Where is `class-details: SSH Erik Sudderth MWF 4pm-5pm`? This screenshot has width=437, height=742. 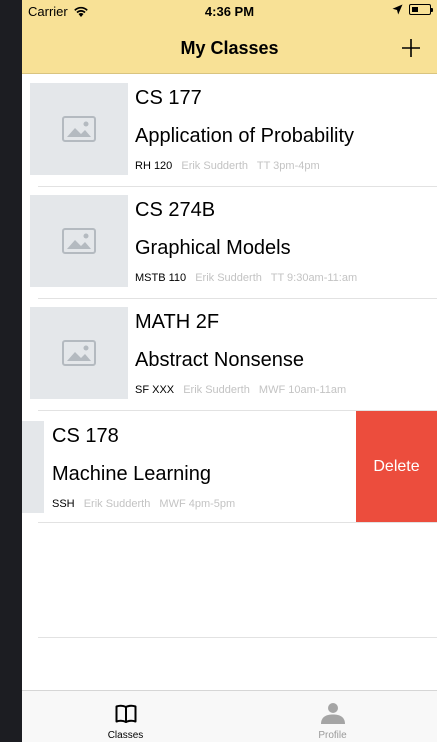 class-details: SSH Erik Sudderth MWF 4pm-5pm is located at coordinates (146, 504).